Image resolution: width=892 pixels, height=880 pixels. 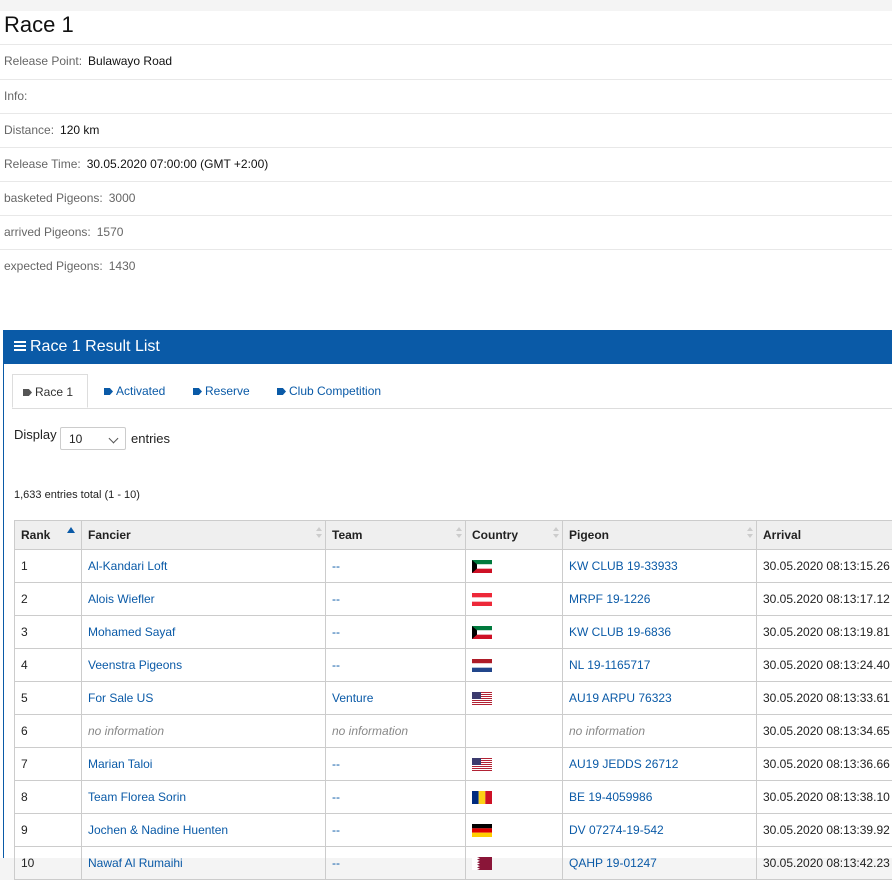 I want to click on fancier-link: Veenstra Pigeons, so click(x=204, y=665).